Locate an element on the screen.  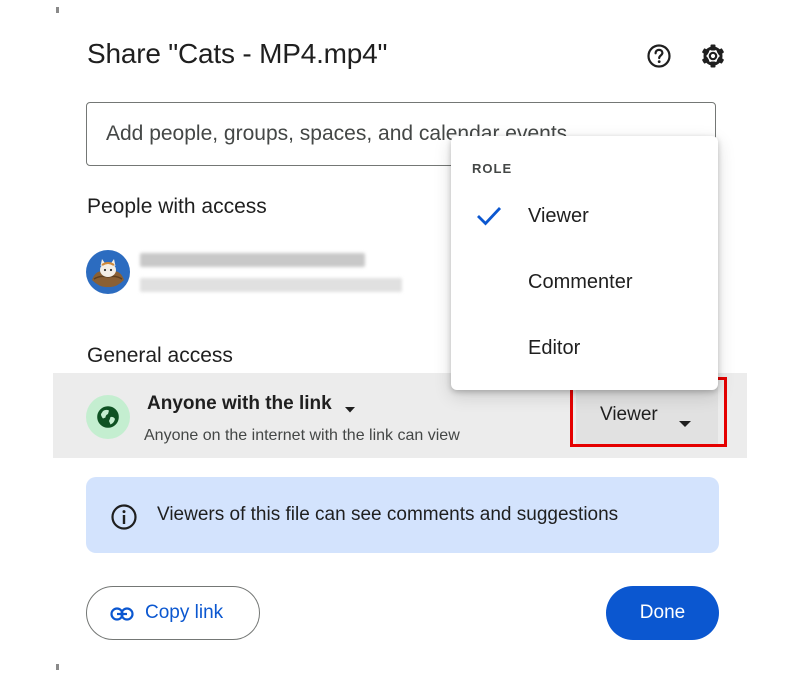
link-scope-dropdown: Anyone with the link is located at coordinates (239, 404).